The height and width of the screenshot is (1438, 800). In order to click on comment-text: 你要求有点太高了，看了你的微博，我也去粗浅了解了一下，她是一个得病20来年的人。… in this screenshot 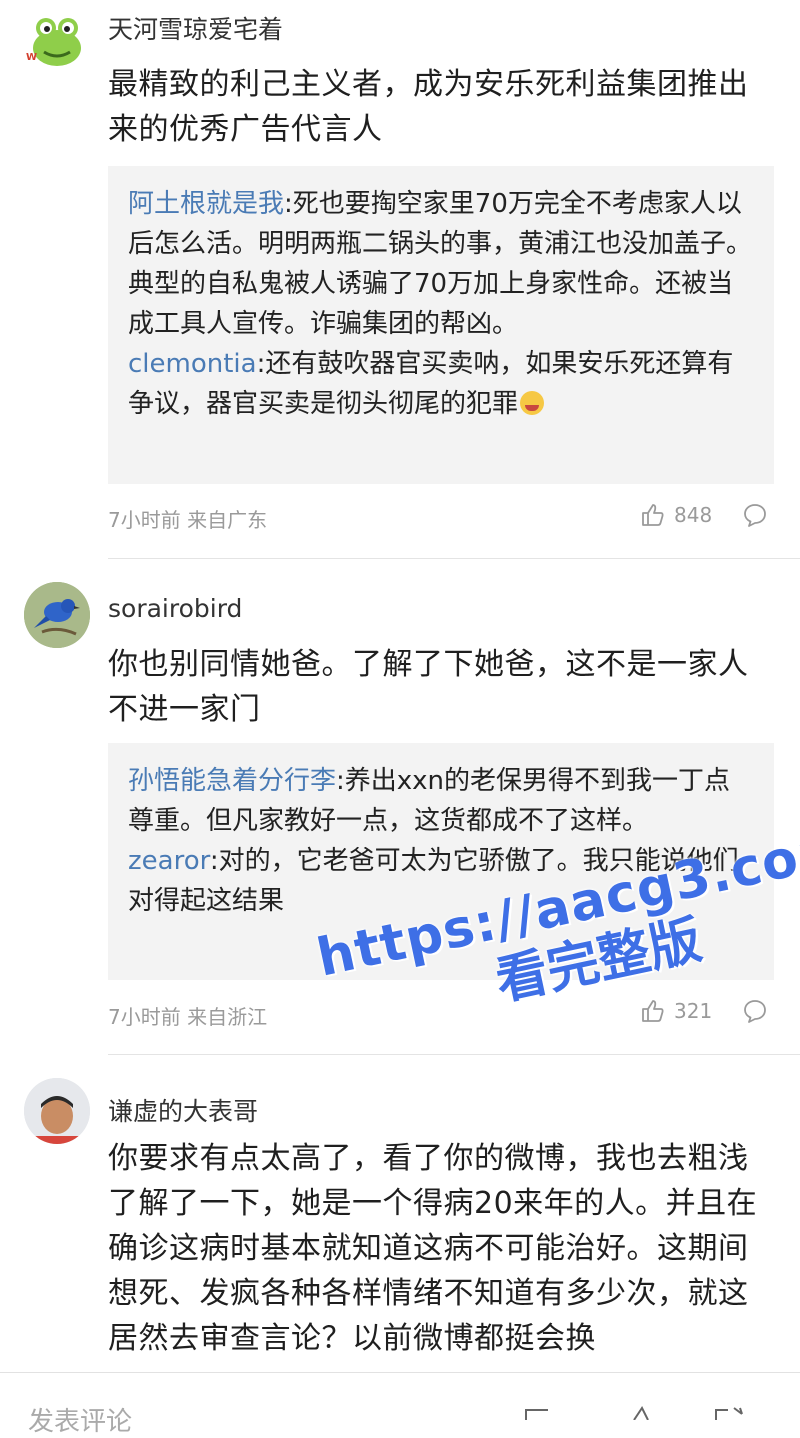, I will do `click(433, 1248)`.